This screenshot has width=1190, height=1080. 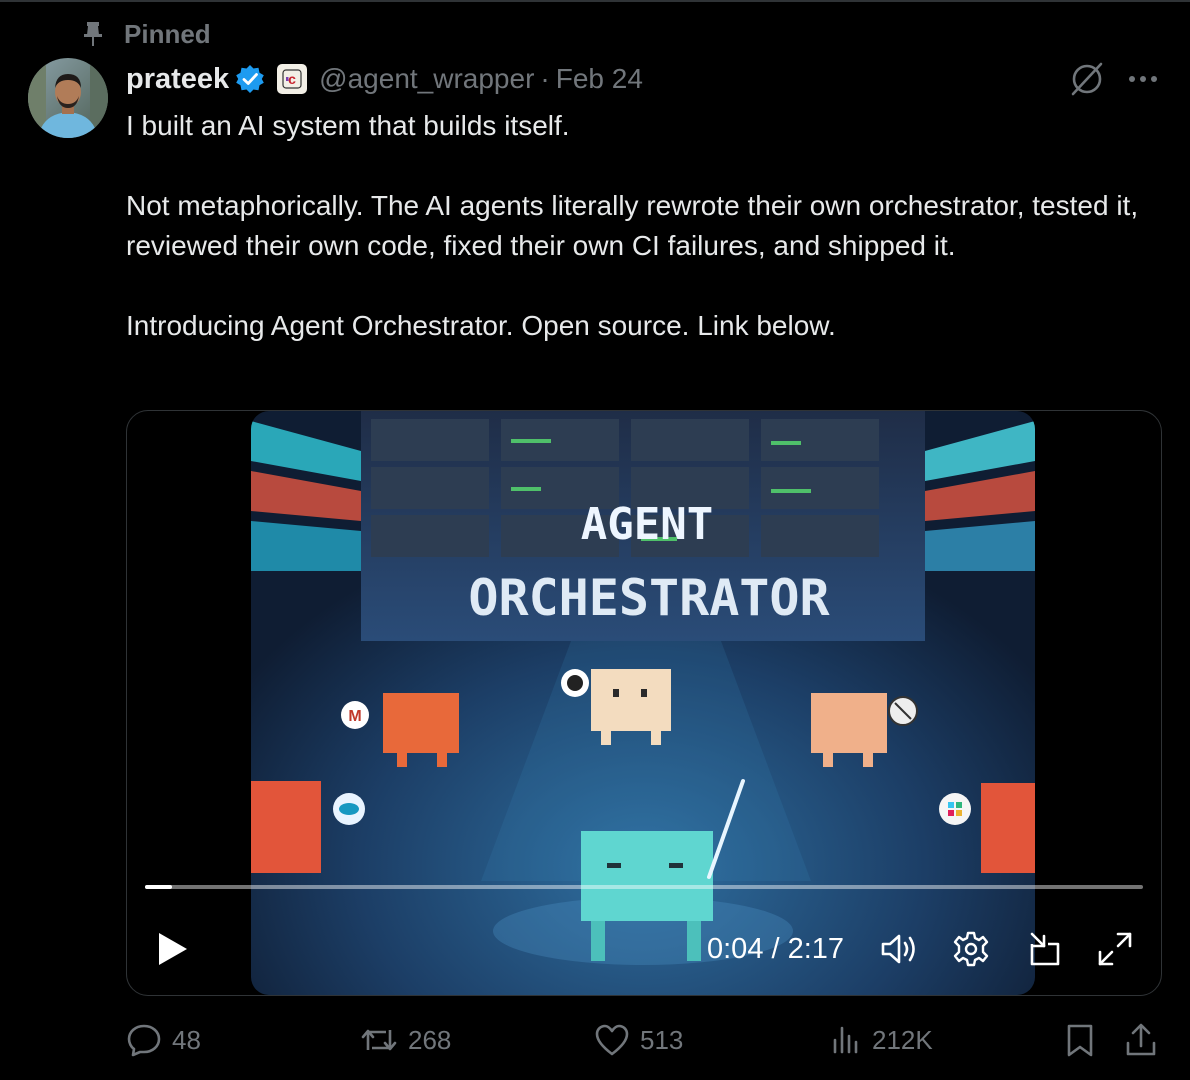 I want to click on share-icon, so click(x=1141, y=1039).